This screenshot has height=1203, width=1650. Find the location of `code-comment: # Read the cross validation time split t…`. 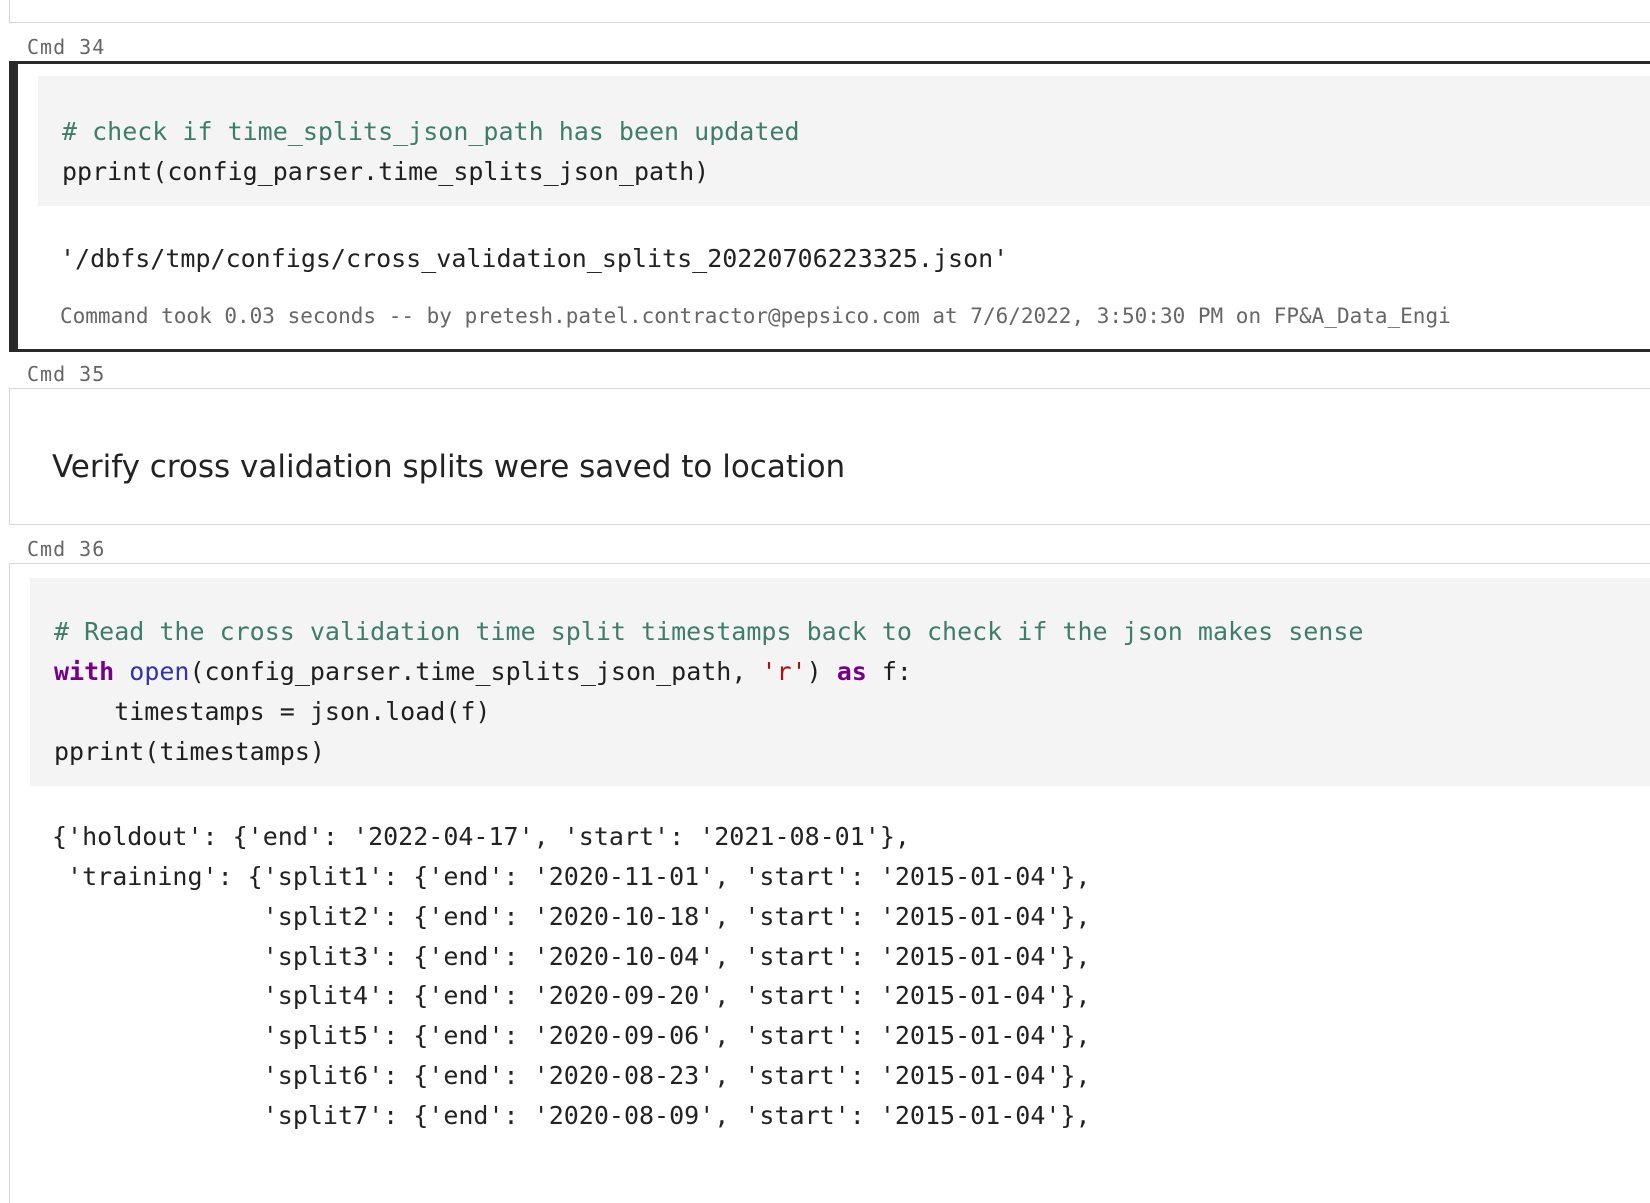

code-comment: # Read the cross validation time split t… is located at coordinates (709, 631).